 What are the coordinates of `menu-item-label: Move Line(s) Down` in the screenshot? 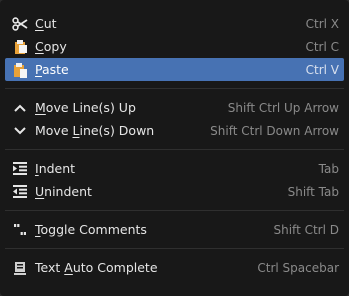 It's located at (95, 130).